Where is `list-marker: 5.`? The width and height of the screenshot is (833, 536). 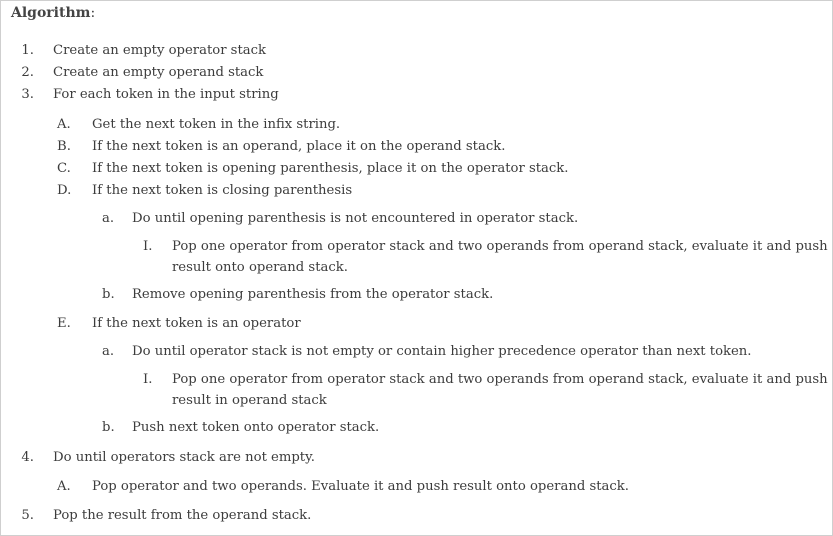
list-marker: 5. is located at coordinates (27, 515).